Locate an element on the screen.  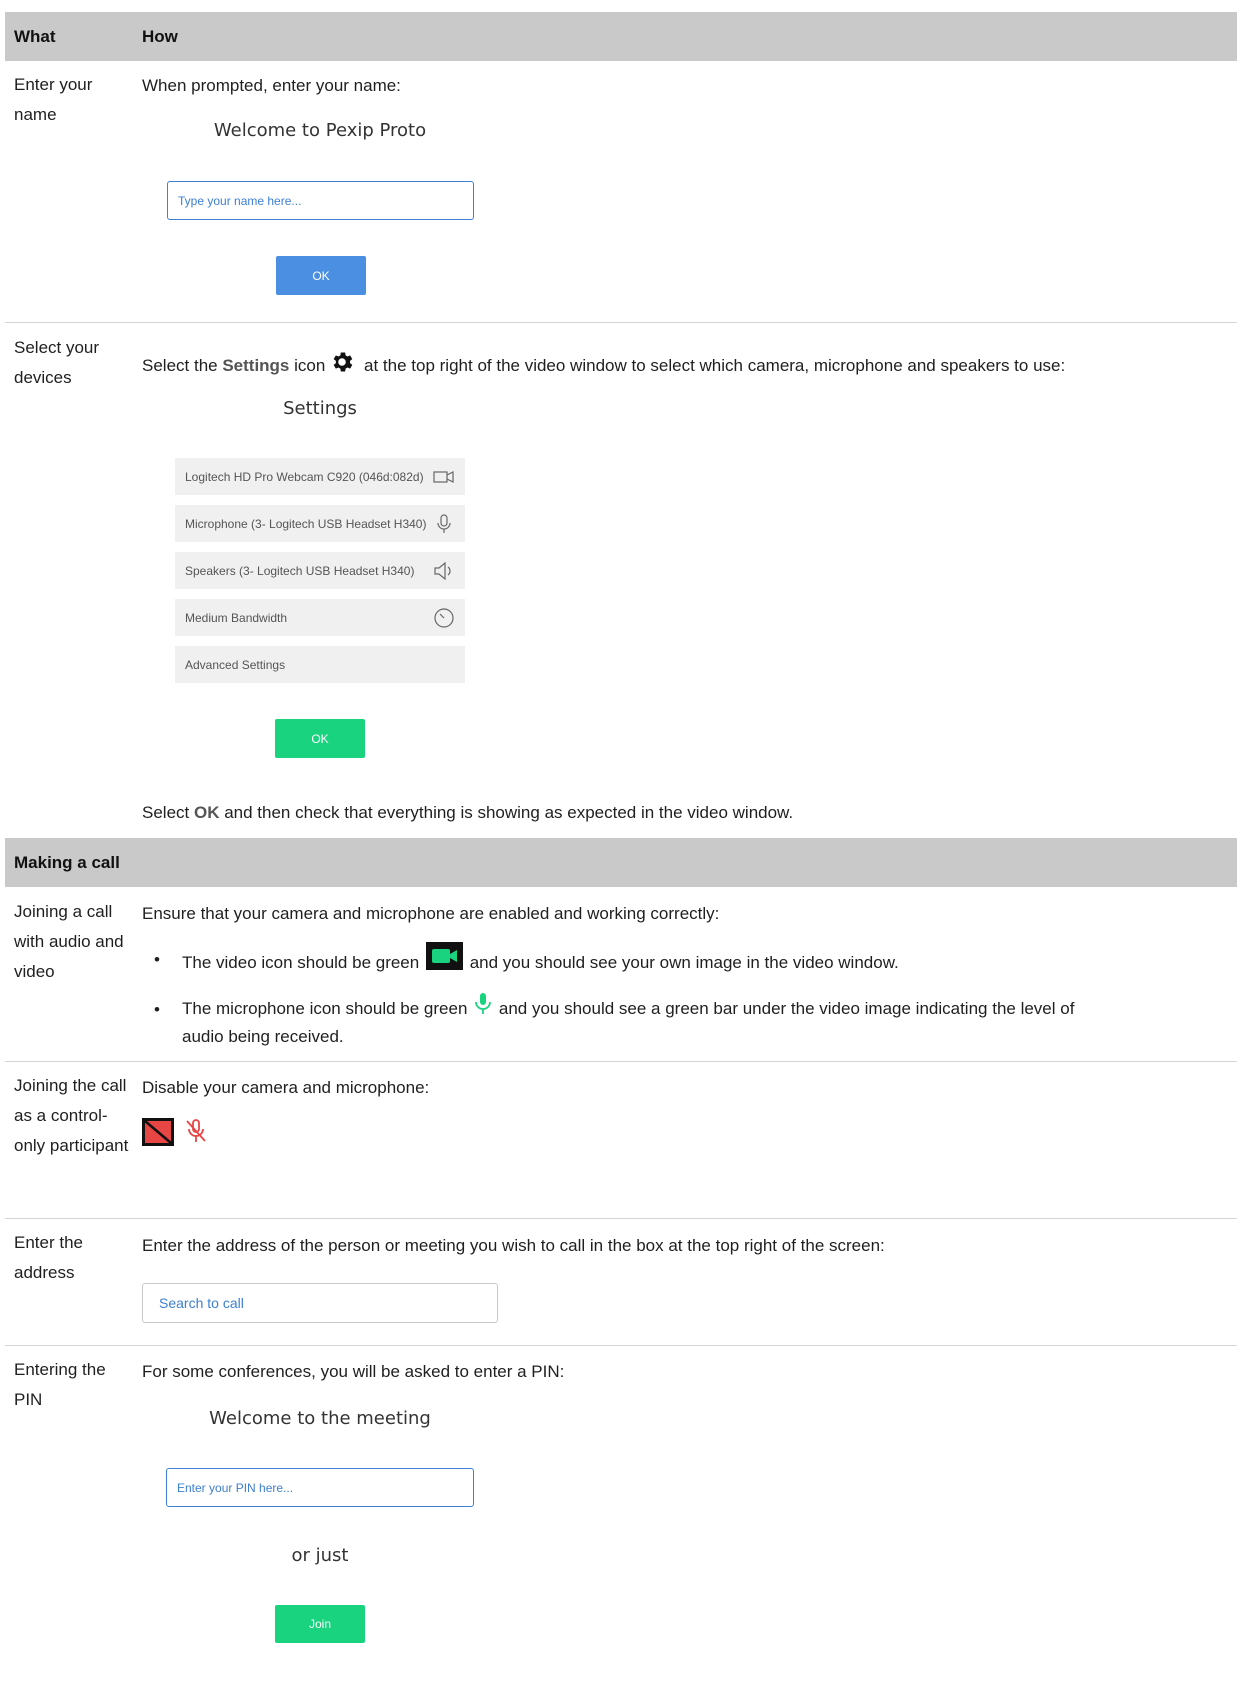
video-icon-green is located at coordinates (444, 956).